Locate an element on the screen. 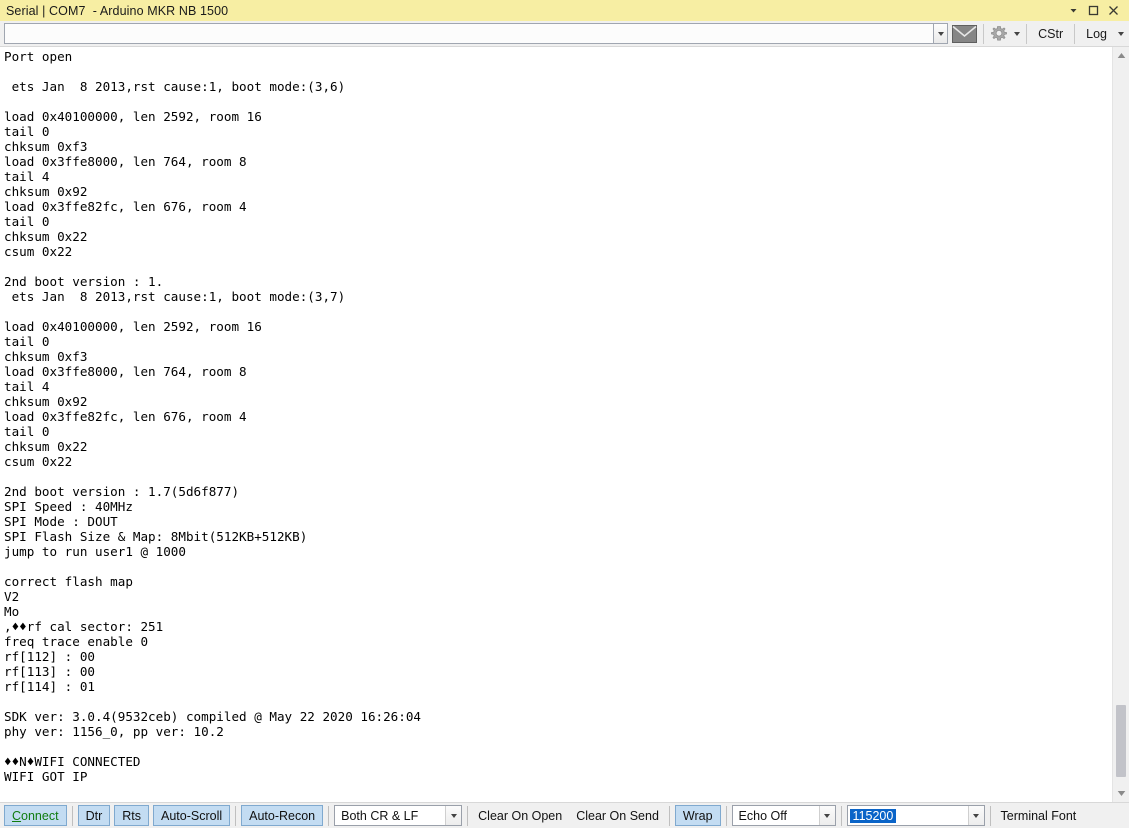 This screenshot has width=1129, height=828. connect-label-rest: onnect is located at coordinates (40, 815).